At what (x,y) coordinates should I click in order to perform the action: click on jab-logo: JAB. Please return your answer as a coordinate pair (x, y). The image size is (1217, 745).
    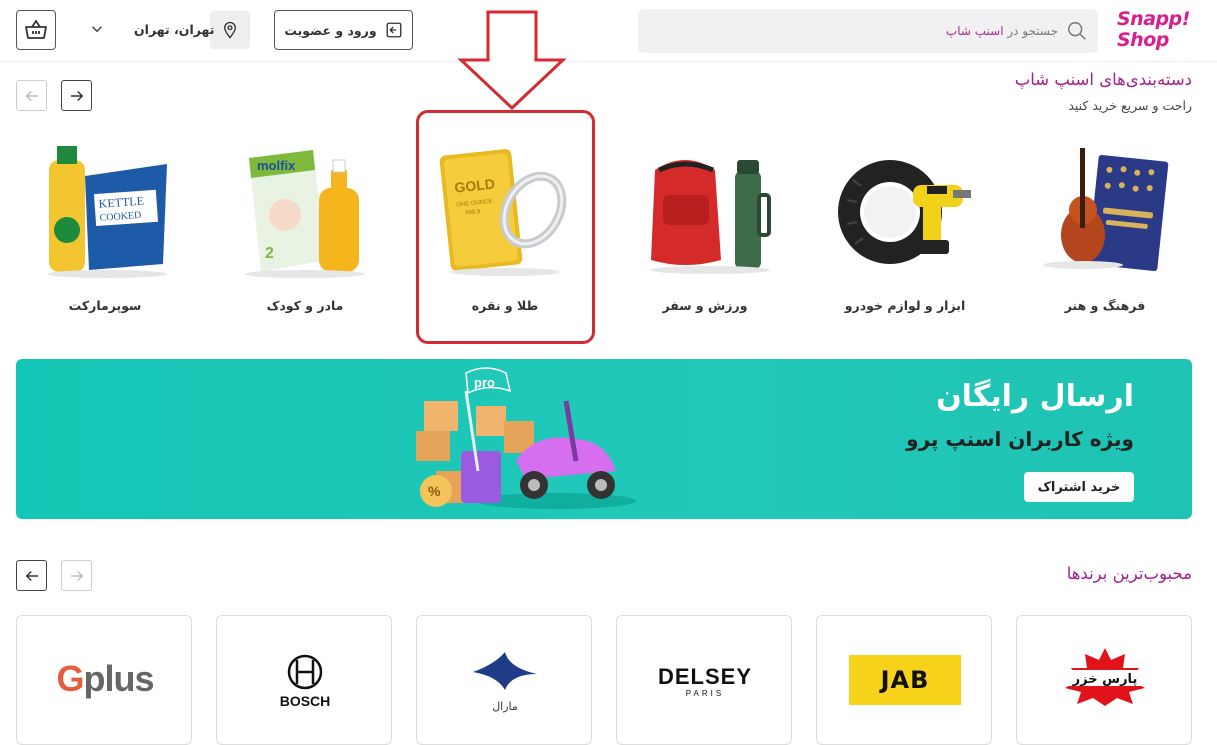
    Looking at the image, I should click on (905, 680).